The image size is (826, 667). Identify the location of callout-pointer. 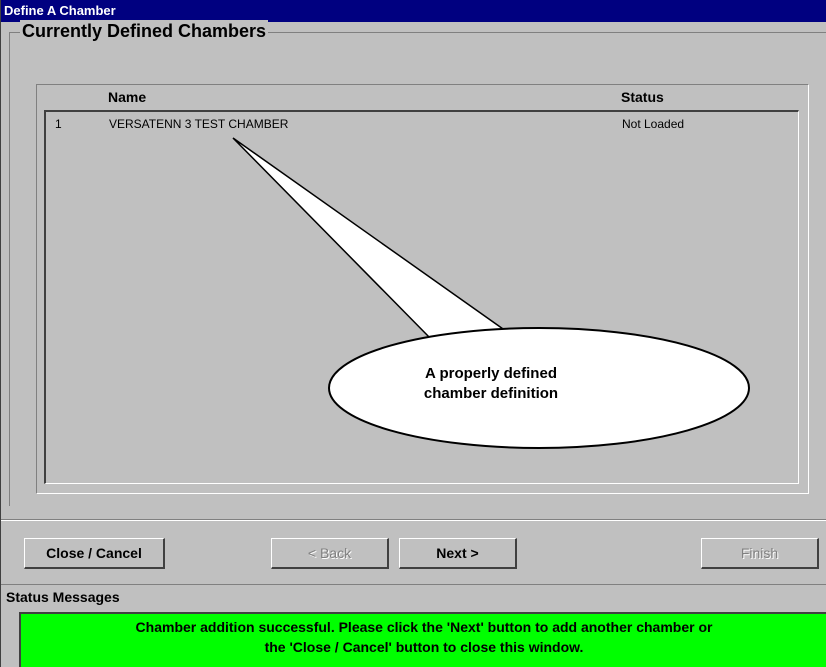
(374, 239).